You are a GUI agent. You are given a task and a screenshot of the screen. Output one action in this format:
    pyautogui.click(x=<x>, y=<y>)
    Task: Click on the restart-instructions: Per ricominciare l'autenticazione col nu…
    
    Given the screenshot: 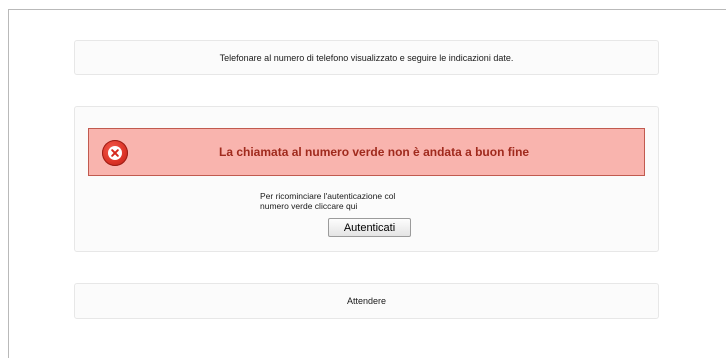 What is the action you would take?
    pyautogui.click(x=365, y=201)
    